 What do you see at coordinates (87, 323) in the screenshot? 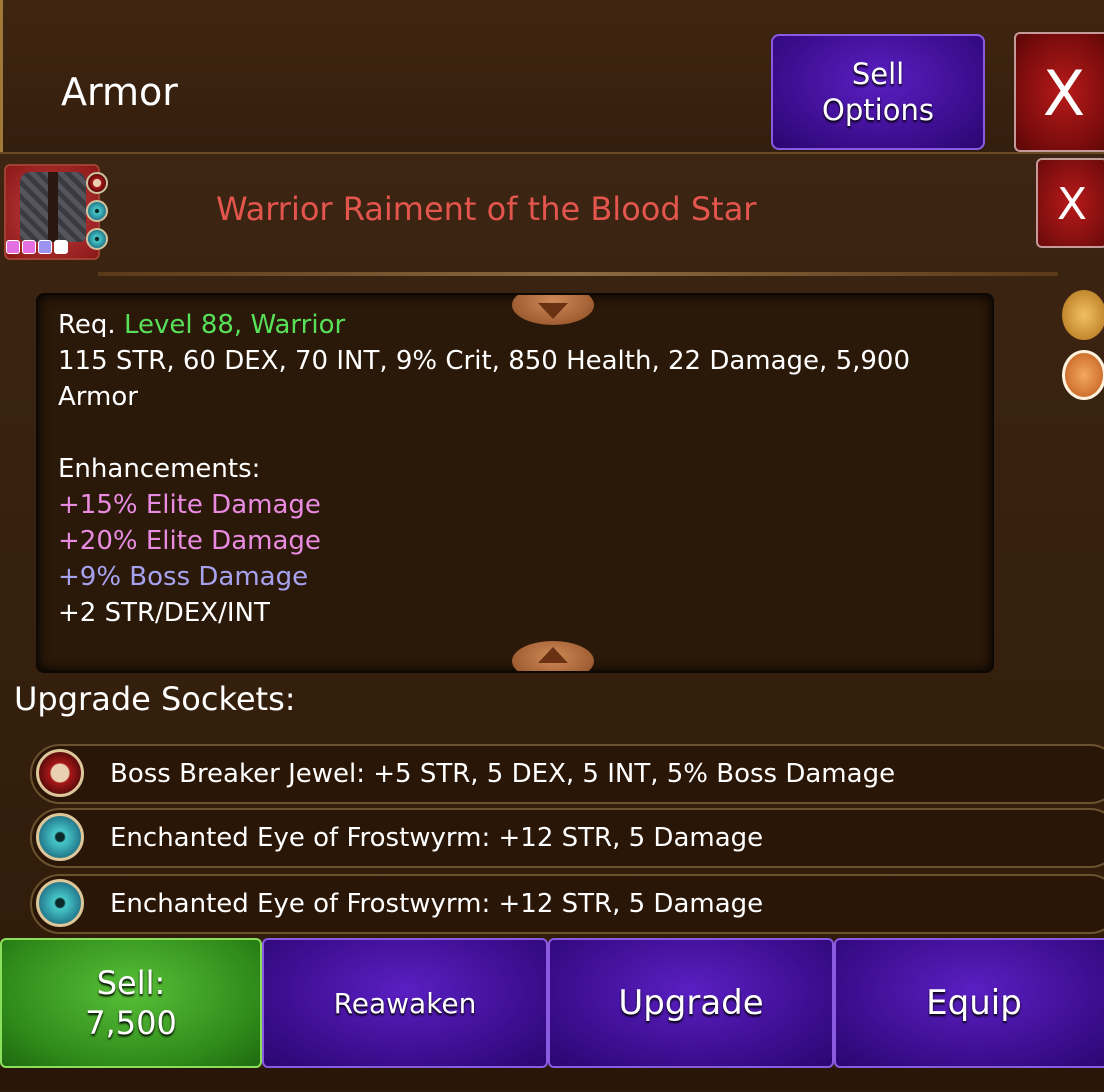
I see `requirement-prefix: Req.` at bounding box center [87, 323].